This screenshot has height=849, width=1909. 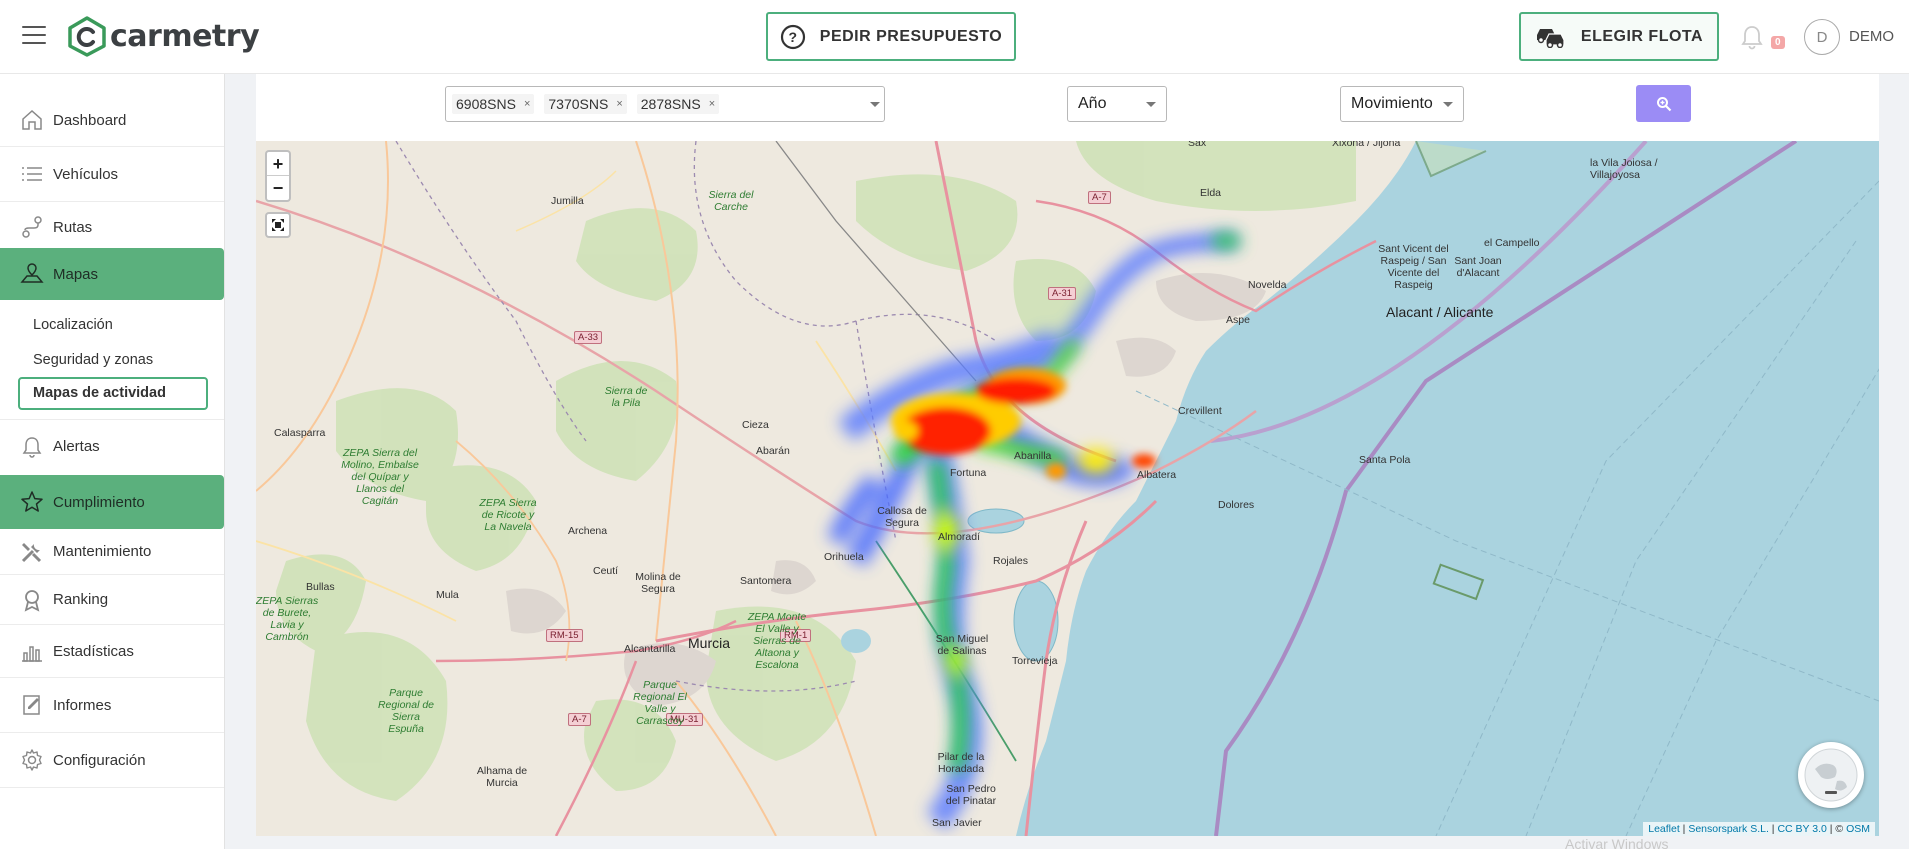 I want to click on magnifier-icon, so click(x=1663, y=103).